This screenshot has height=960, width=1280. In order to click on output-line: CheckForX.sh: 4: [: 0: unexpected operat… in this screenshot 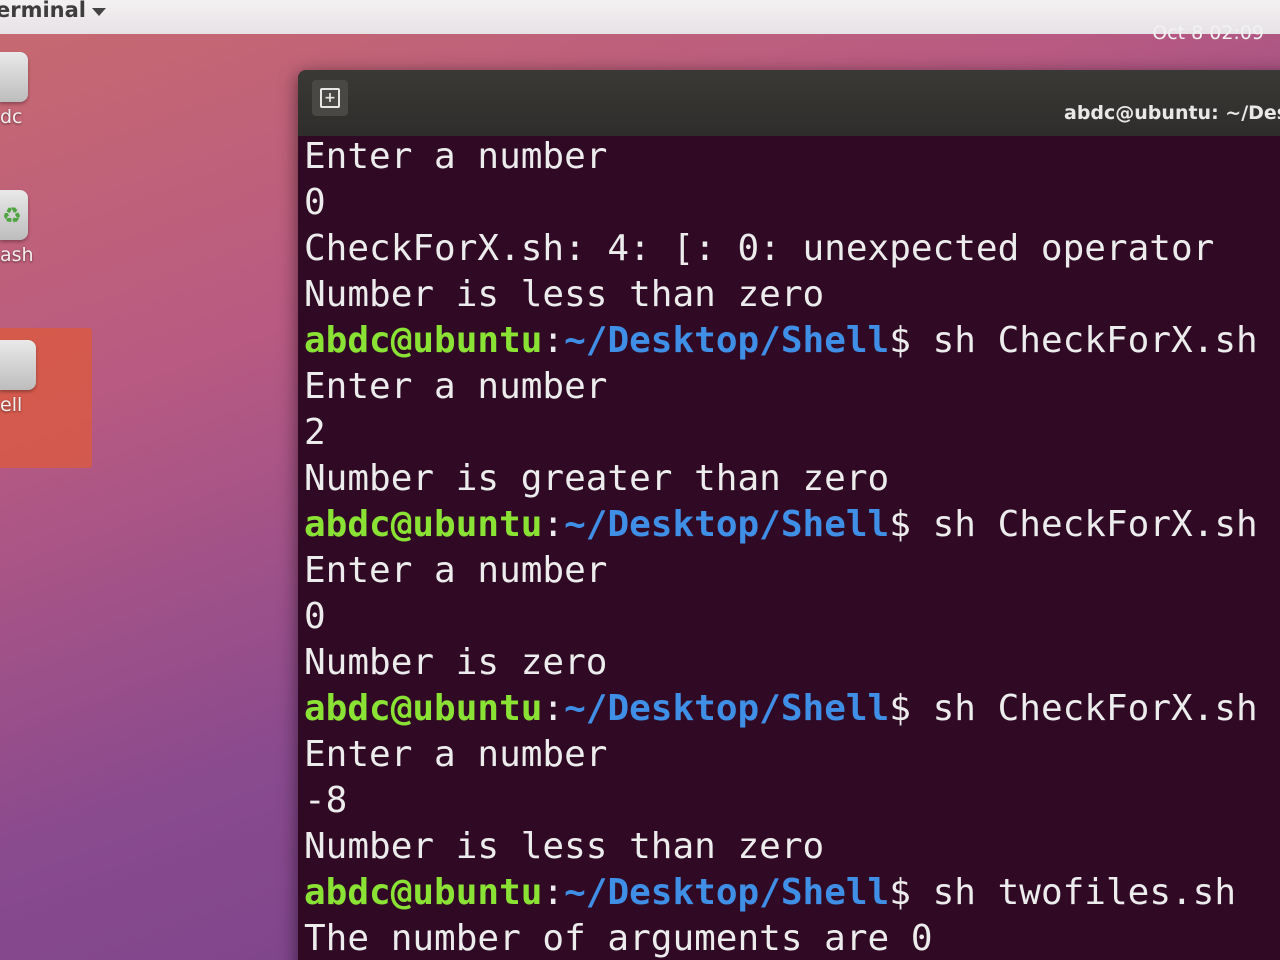, I will do `click(759, 248)`.